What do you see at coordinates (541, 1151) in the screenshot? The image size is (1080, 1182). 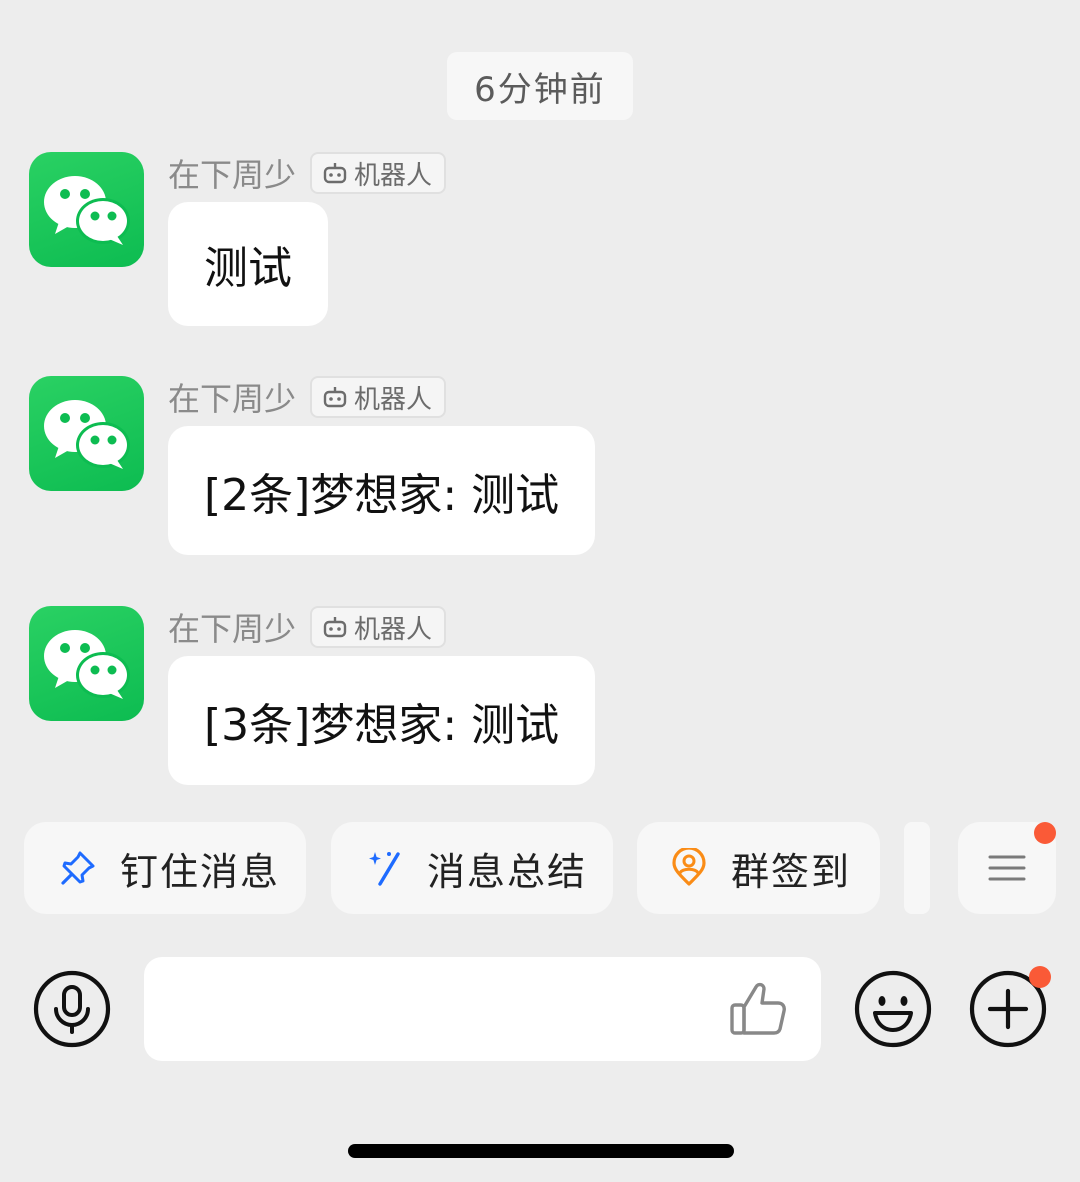 I see `home-indicator` at bounding box center [541, 1151].